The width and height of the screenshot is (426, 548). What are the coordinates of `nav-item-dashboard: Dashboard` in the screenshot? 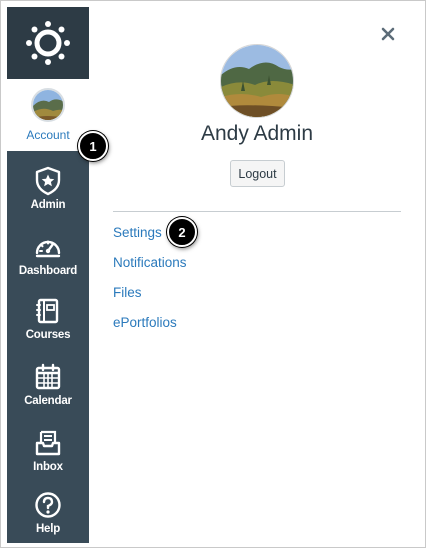 It's located at (48, 256).